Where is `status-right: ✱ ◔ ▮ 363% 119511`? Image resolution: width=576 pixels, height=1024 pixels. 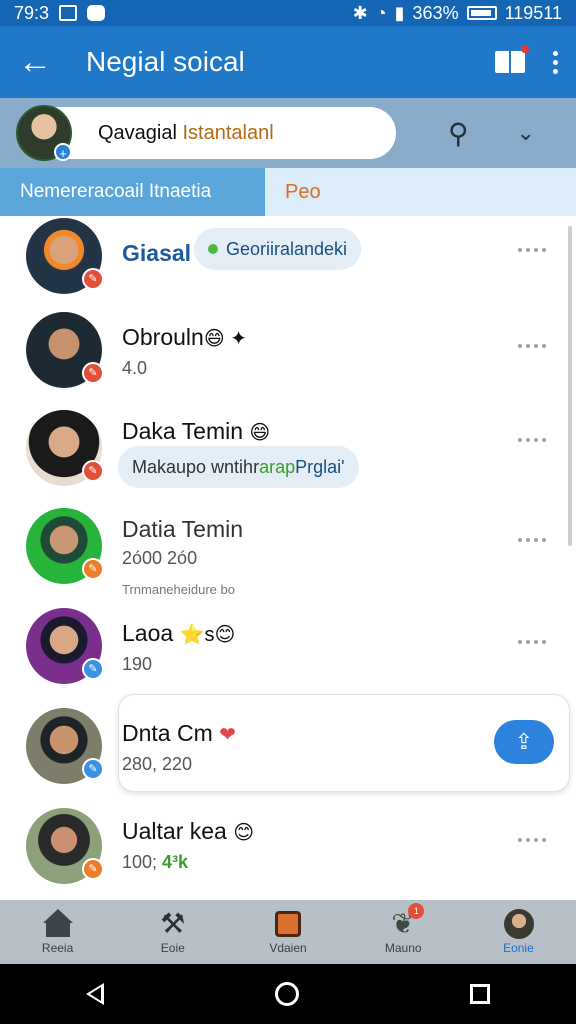 status-right: ✱ ◔ ▮ 363% 119511 is located at coordinates (457, 13).